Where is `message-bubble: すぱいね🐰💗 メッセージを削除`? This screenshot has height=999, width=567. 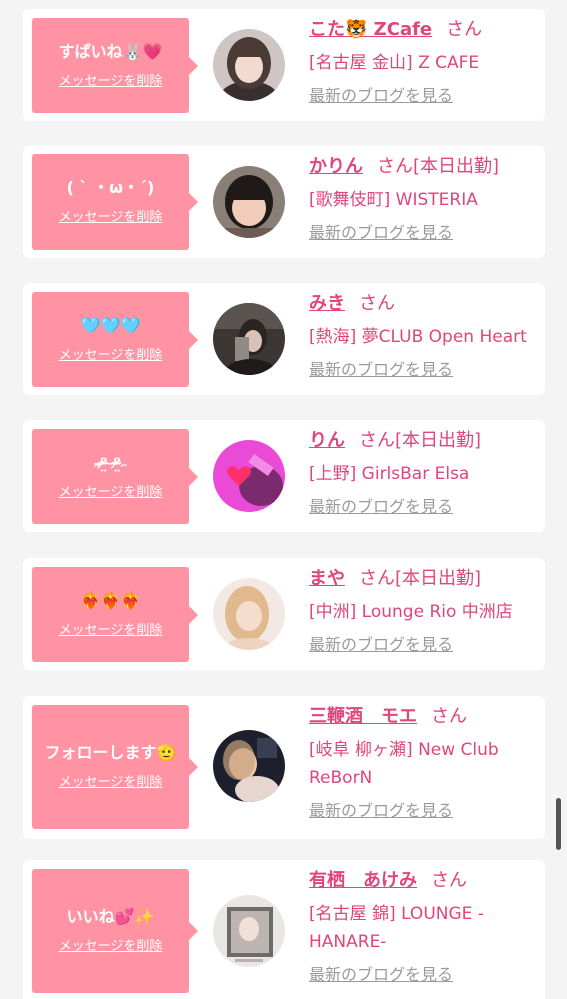
message-bubble: すぱいね🐰💗 メッセージを削除 is located at coordinates (115, 65).